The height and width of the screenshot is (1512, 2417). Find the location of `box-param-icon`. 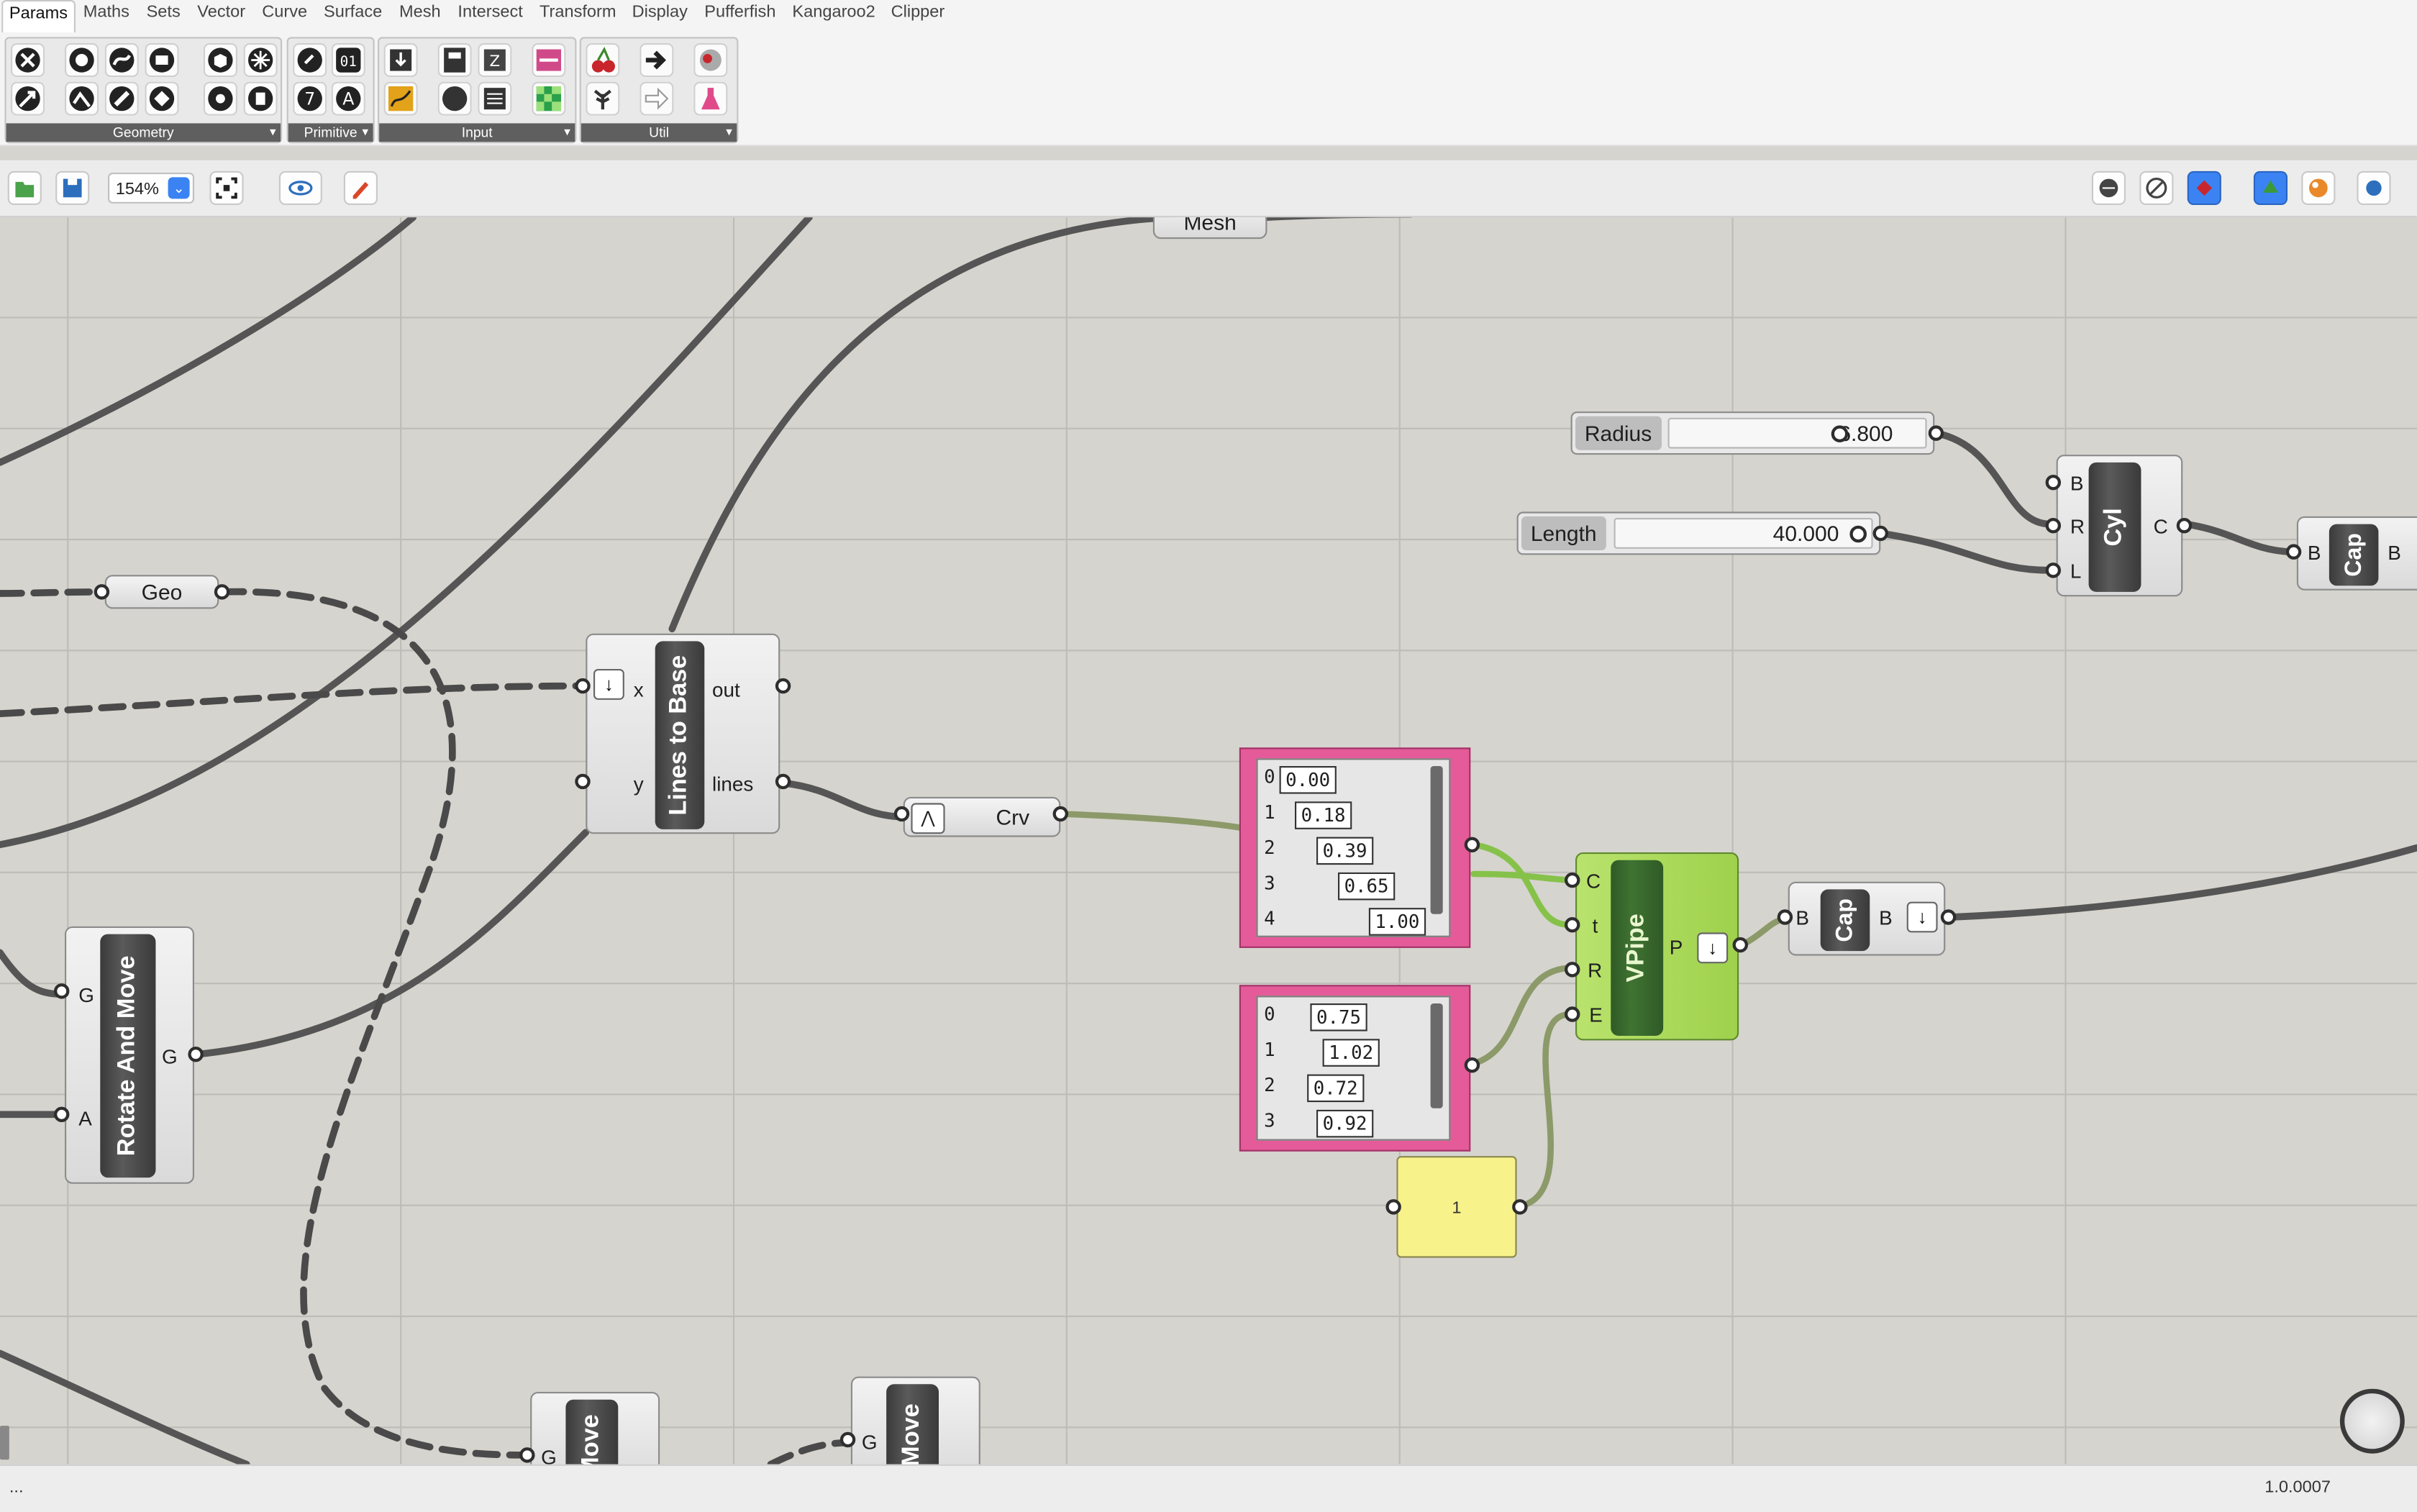

box-param-icon is located at coordinates (220, 60).